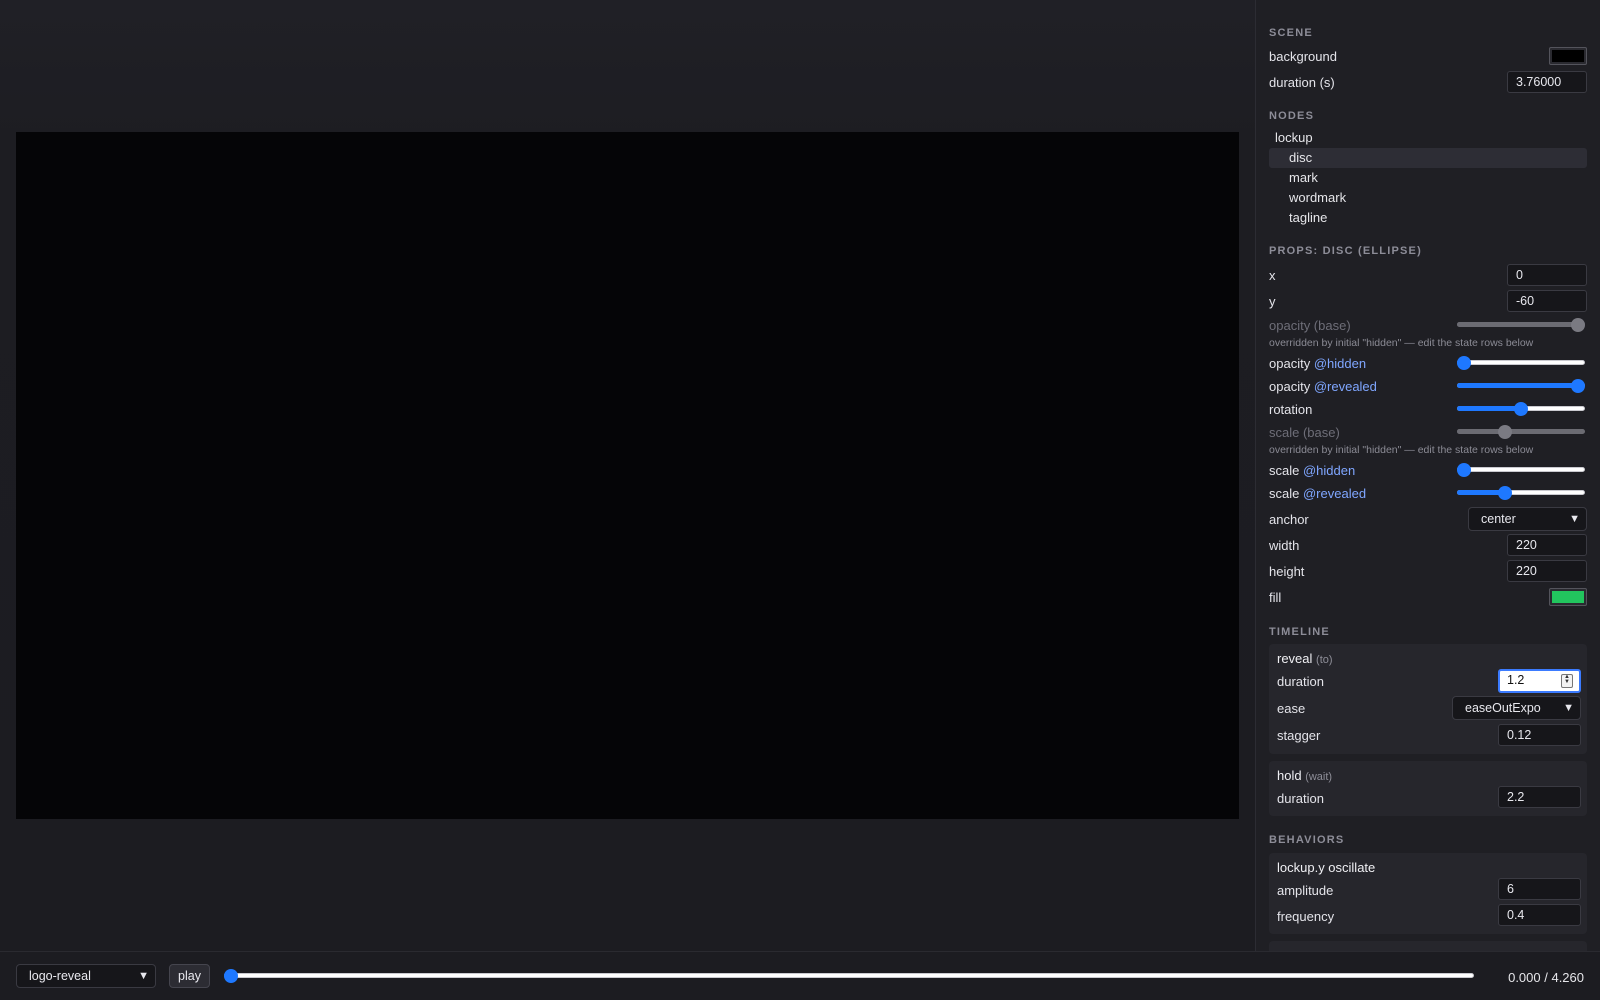  I want to click on tree-item-wordmark: wordmark, so click(1428, 198).